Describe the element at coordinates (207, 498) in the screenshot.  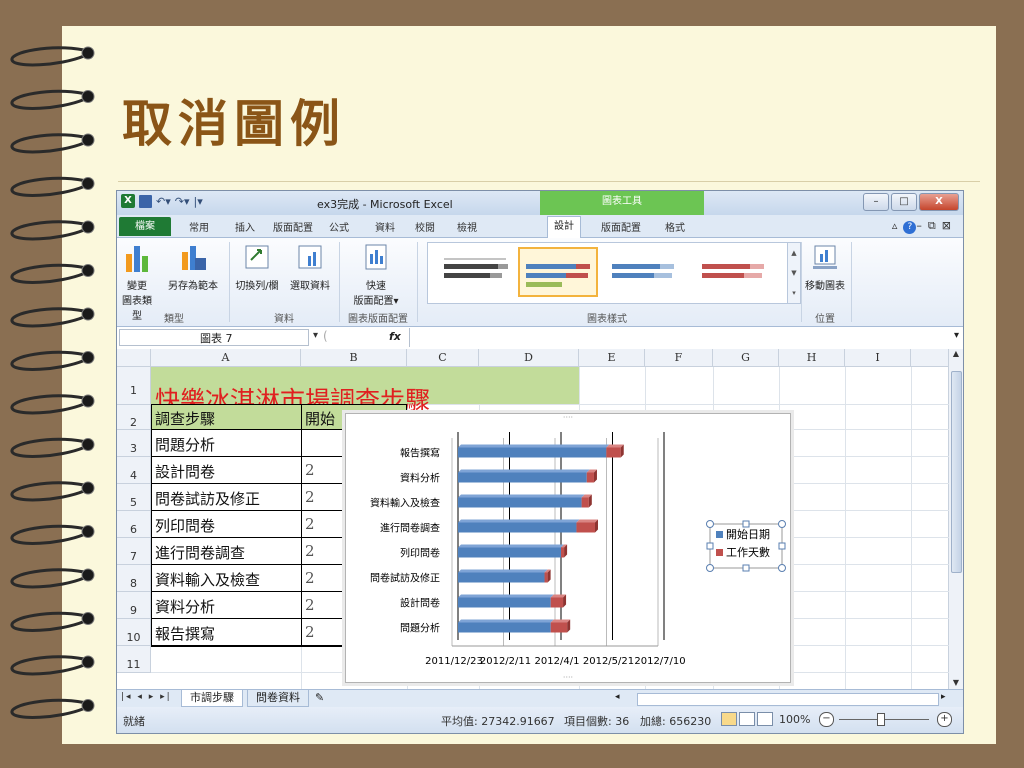
I see `cell-step-name: 問卷試訪及修正` at that location.